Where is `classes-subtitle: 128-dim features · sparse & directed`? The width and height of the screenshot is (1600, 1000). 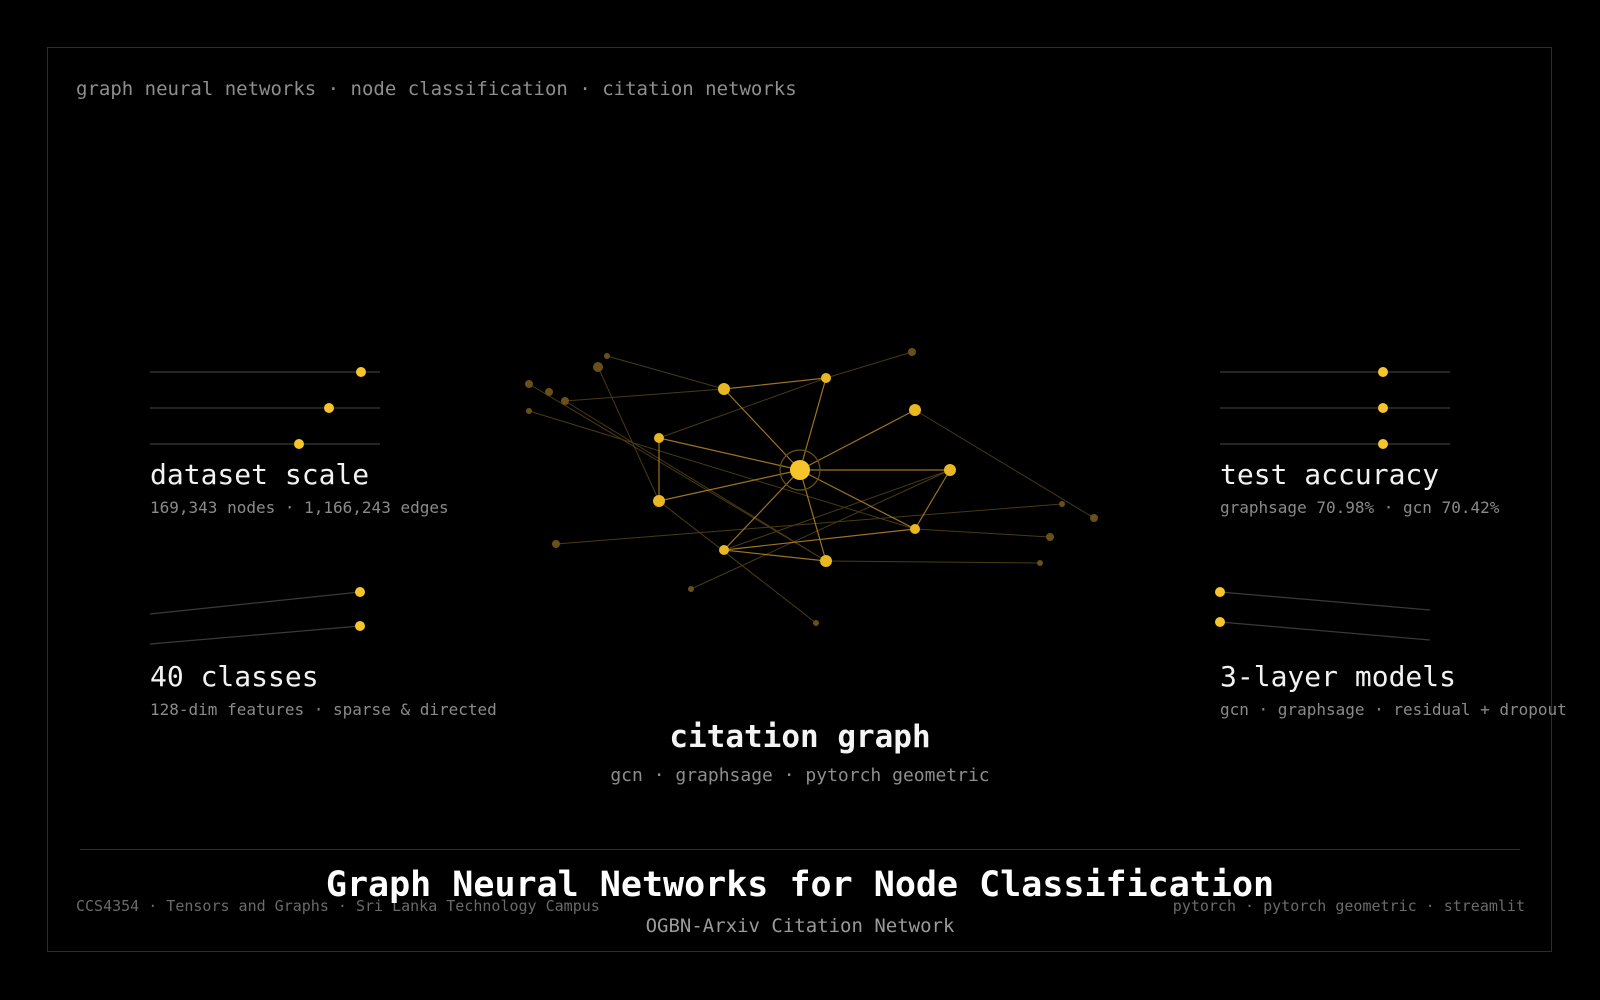
classes-subtitle: 128-dim features · sparse & directed is located at coordinates (323, 709).